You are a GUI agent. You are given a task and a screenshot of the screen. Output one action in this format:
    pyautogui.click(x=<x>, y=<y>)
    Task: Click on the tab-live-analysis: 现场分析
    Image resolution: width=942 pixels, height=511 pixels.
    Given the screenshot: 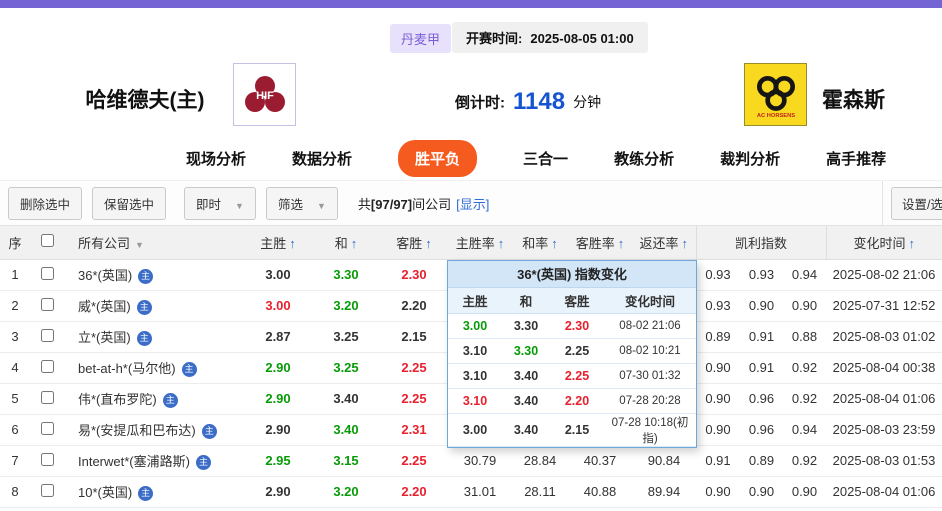 What is the action you would take?
    pyautogui.click(x=216, y=158)
    